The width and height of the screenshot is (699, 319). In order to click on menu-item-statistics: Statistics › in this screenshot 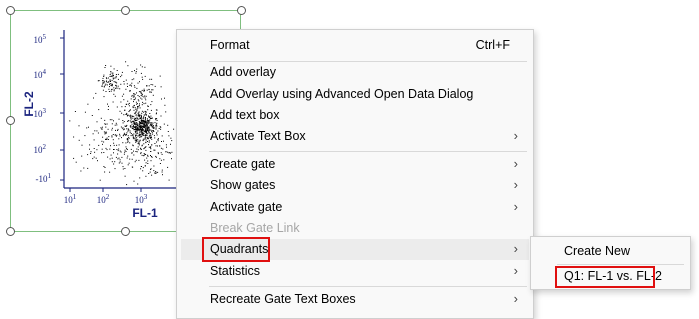, I will do `click(355, 271)`.